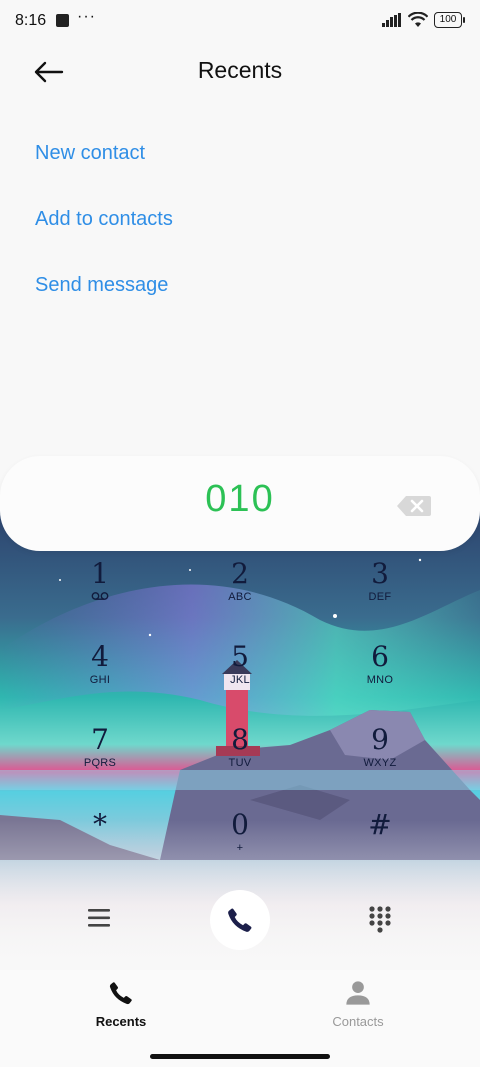  Describe the element at coordinates (100, 597) in the screenshot. I see `voicemail-icon` at that location.